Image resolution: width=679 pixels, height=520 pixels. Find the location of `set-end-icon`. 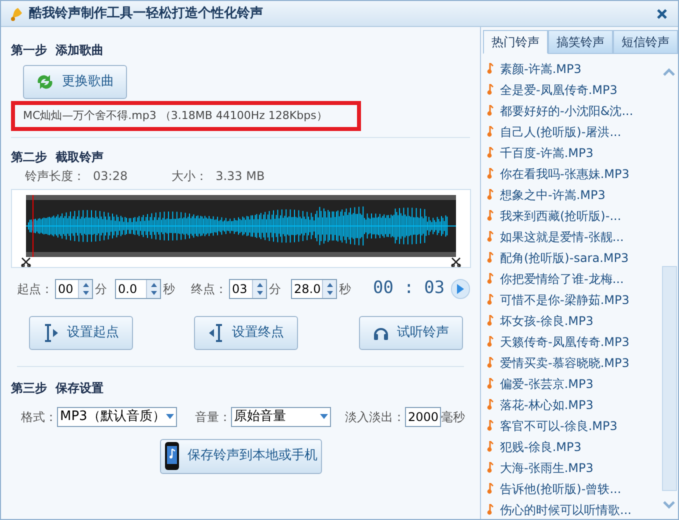

set-end-icon is located at coordinates (216, 333).